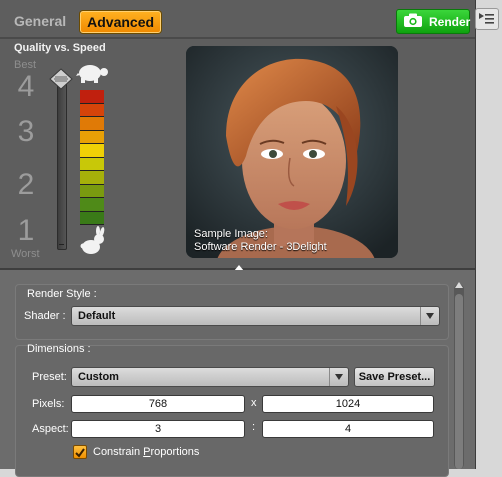 The image size is (502, 477). What do you see at coordinates (450, 21) in the screenshot?
I see `render-button-label: Render` at bounding box center [450, 21].